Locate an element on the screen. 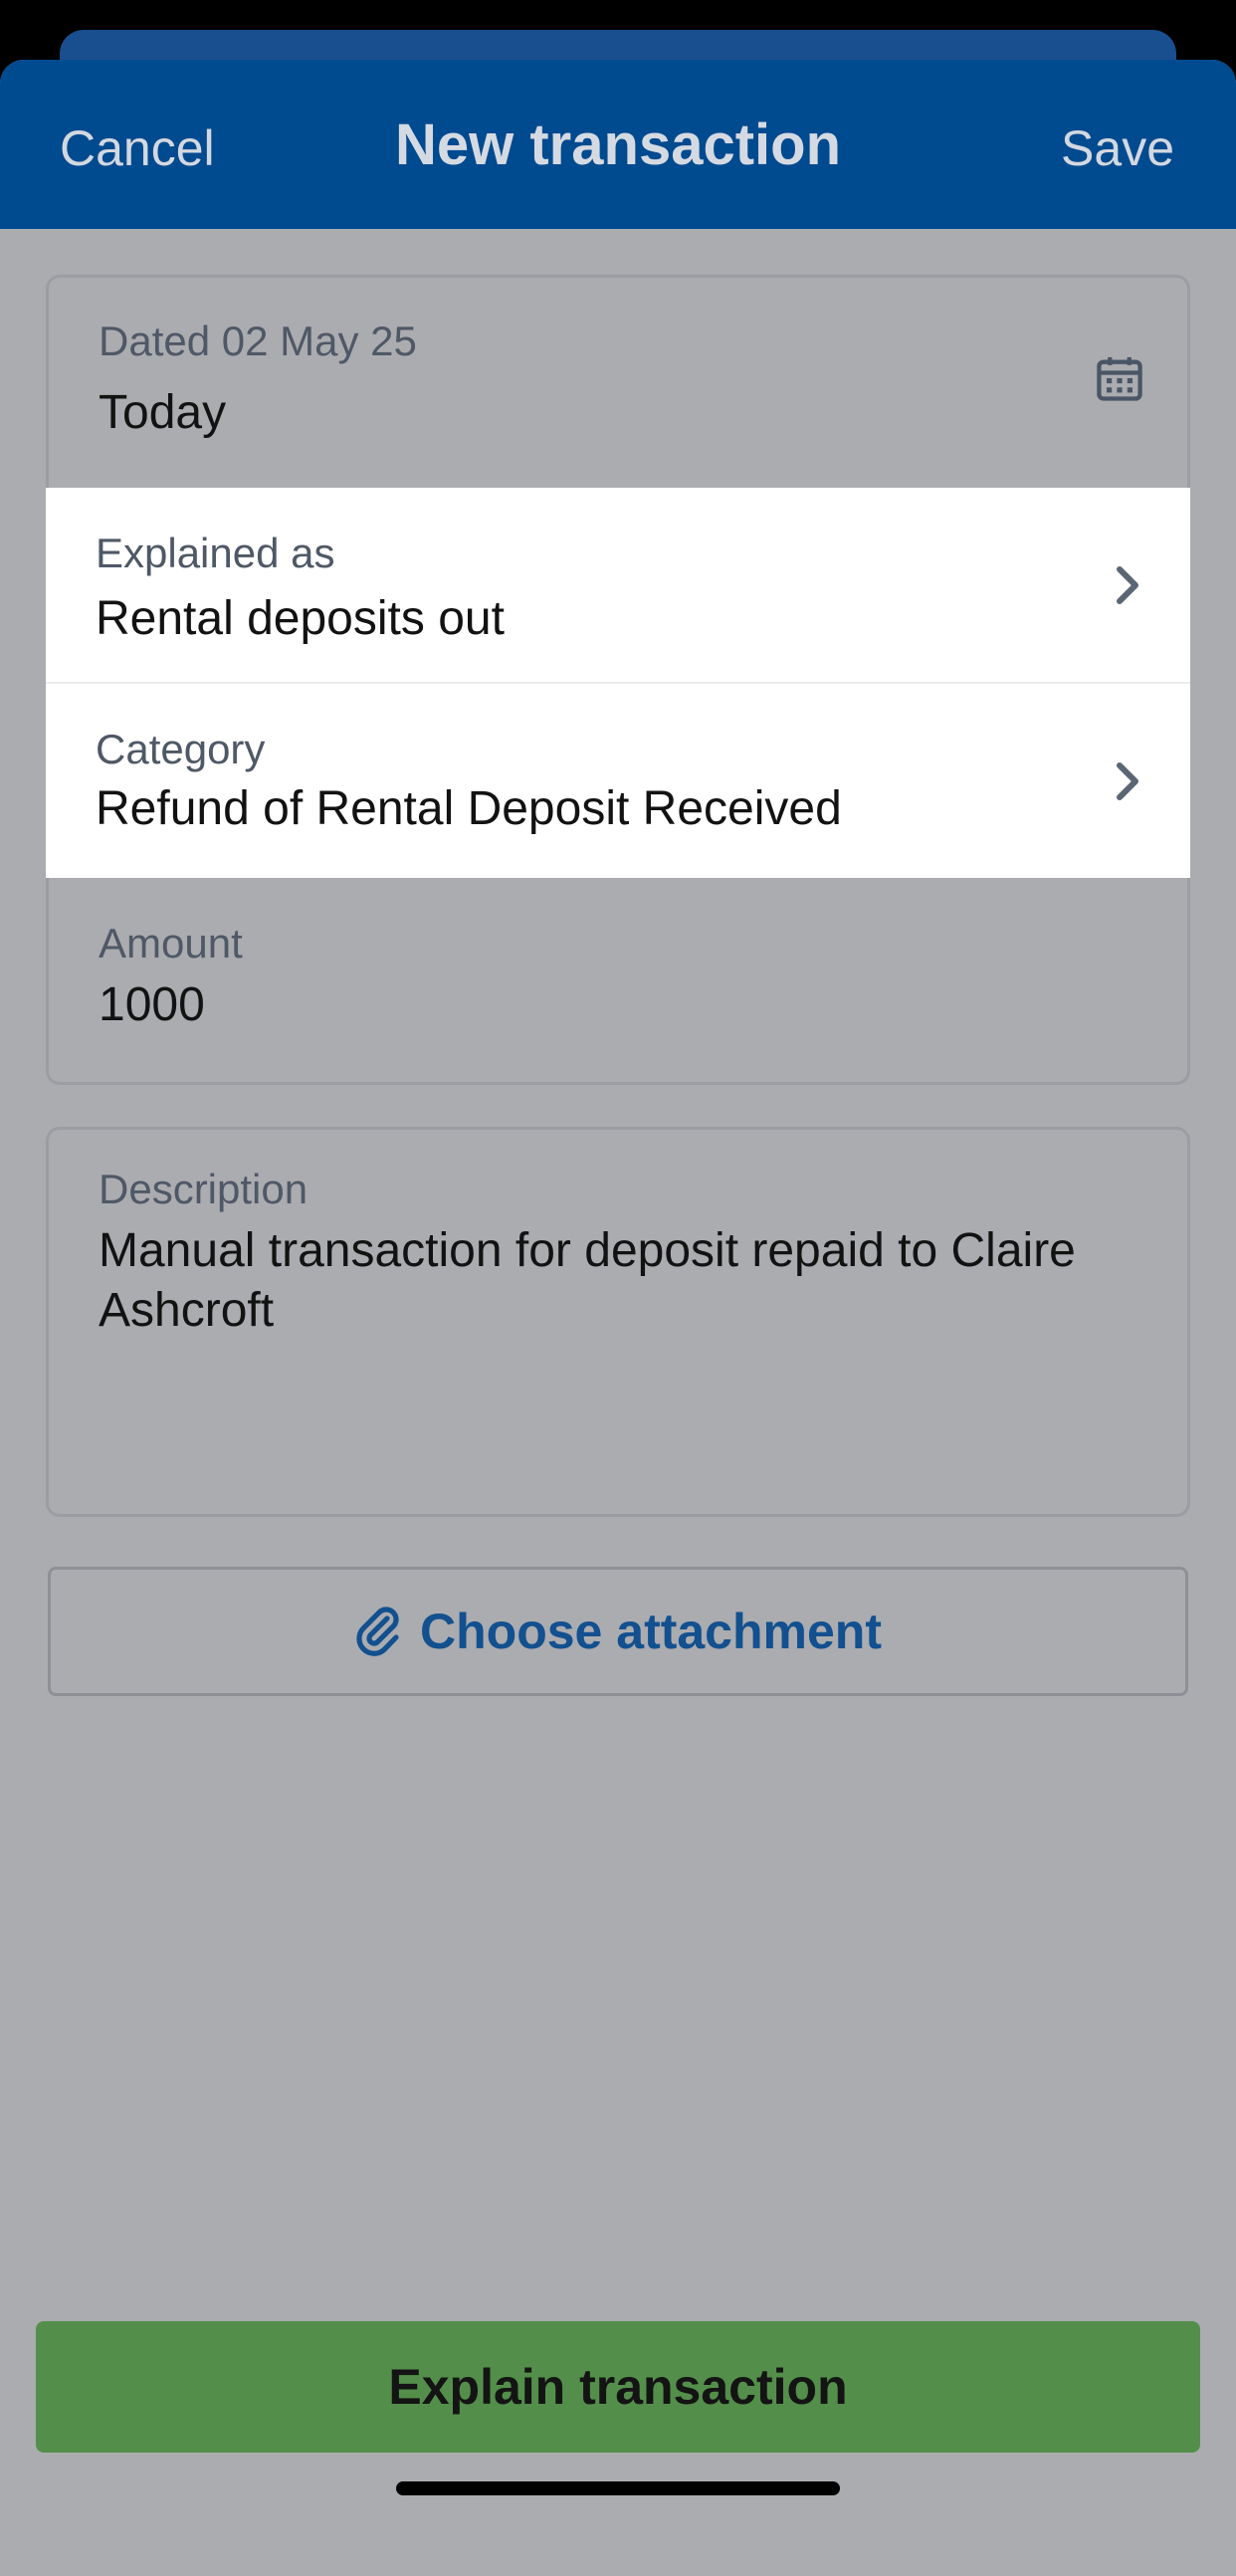 Image resolution: width=1236 pixels, height=2576 pixels. category-value: Refund of Rental Deposit Received is located at coordinates (469, 808).